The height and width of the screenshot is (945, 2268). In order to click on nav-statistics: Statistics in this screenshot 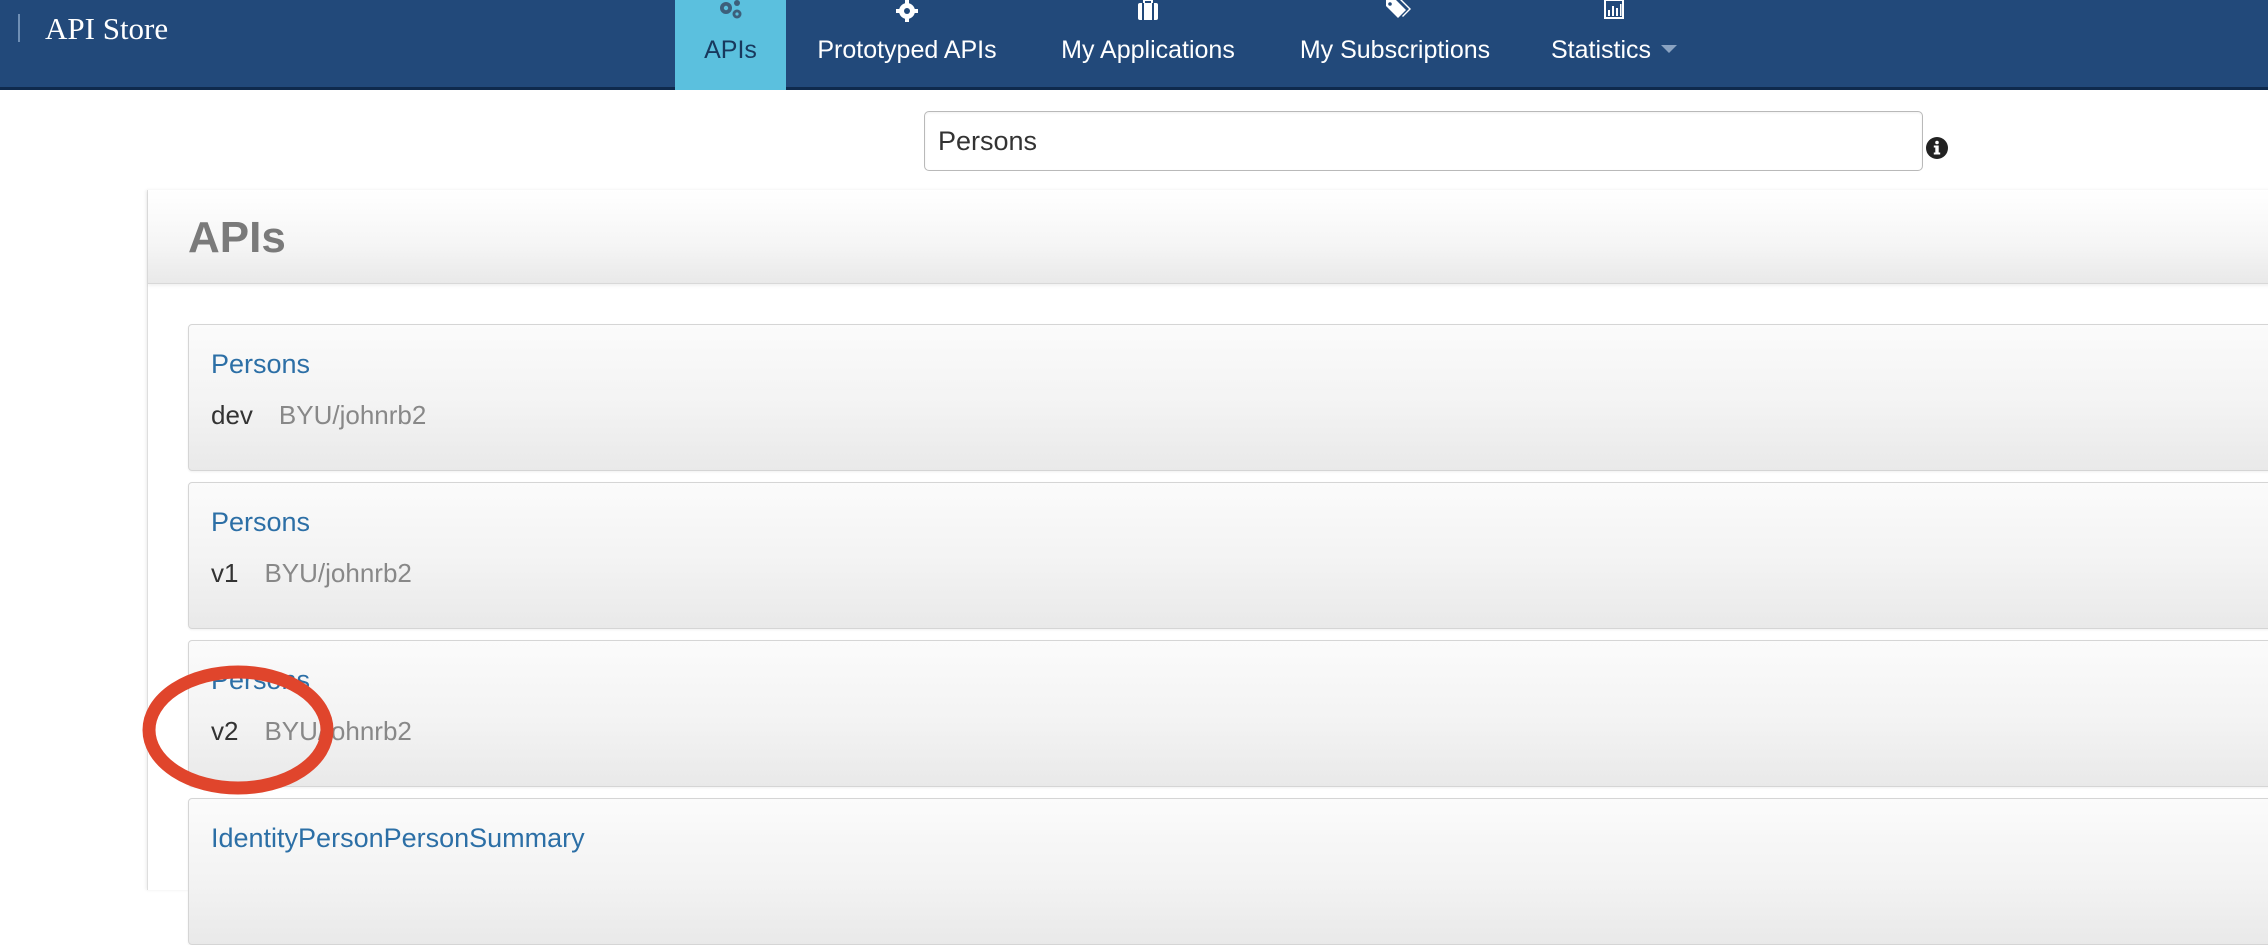, I will do `click(1614, 45)`.